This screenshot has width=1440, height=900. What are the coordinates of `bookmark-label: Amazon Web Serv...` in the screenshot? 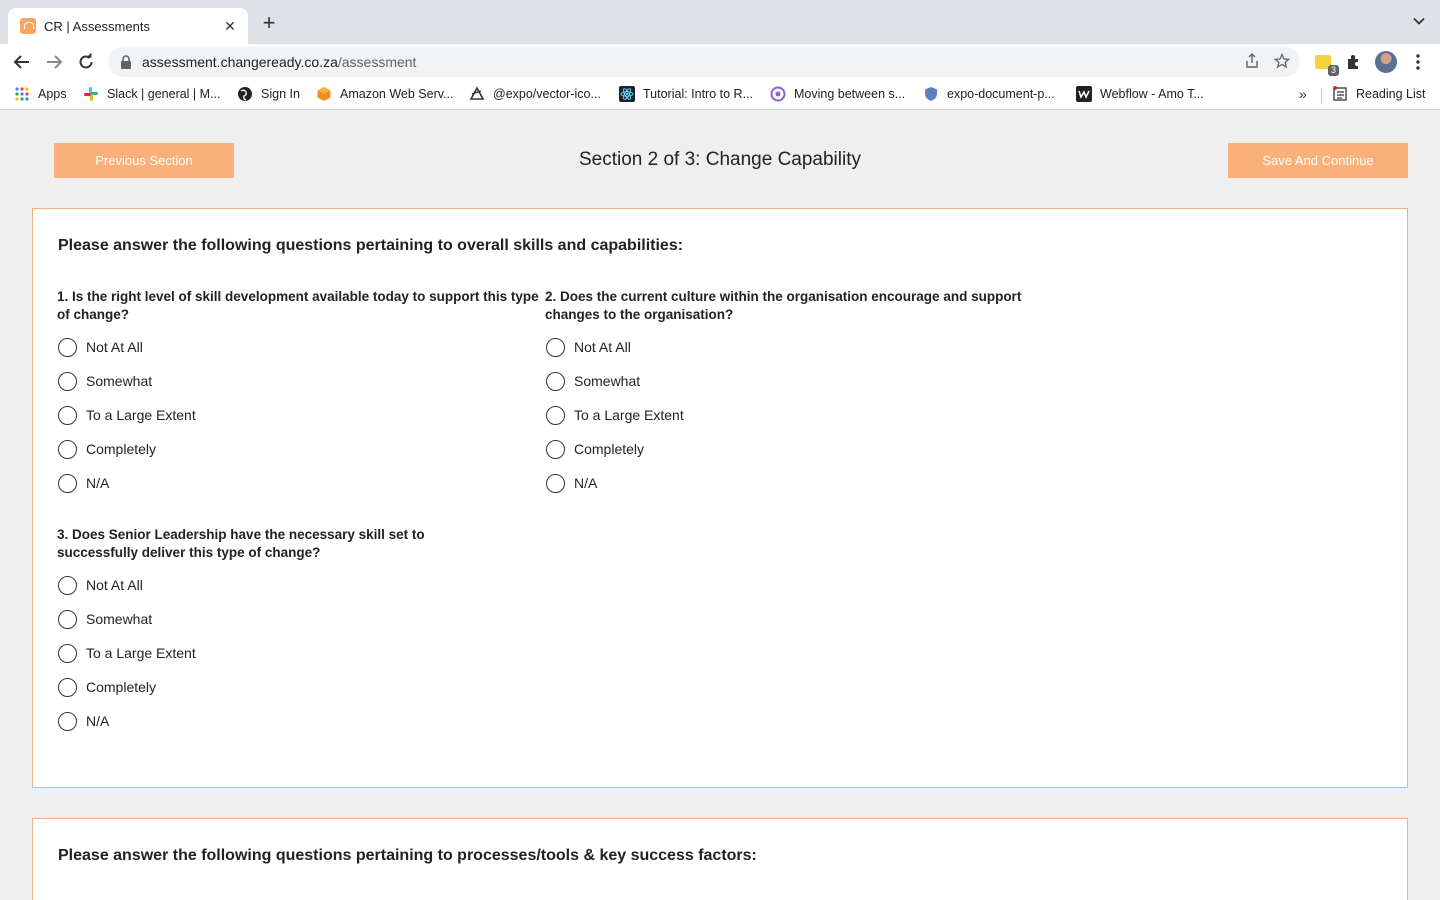 It's located at (397, 94).